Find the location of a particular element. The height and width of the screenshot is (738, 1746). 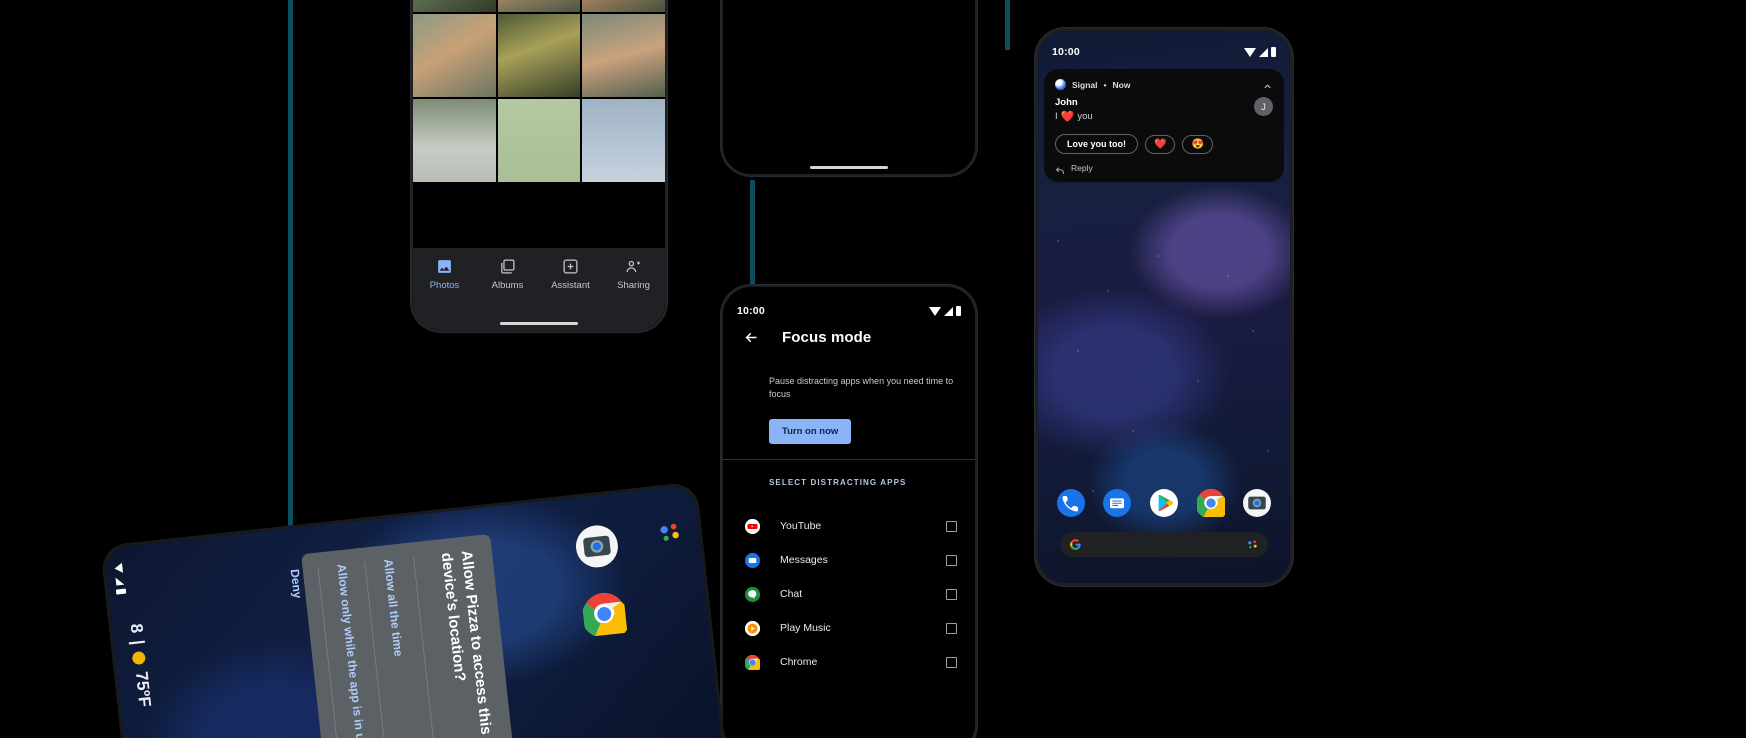

section-header-distracting-apps: SELECT DISTRACTING APPS is located at coordinates (838, 482).